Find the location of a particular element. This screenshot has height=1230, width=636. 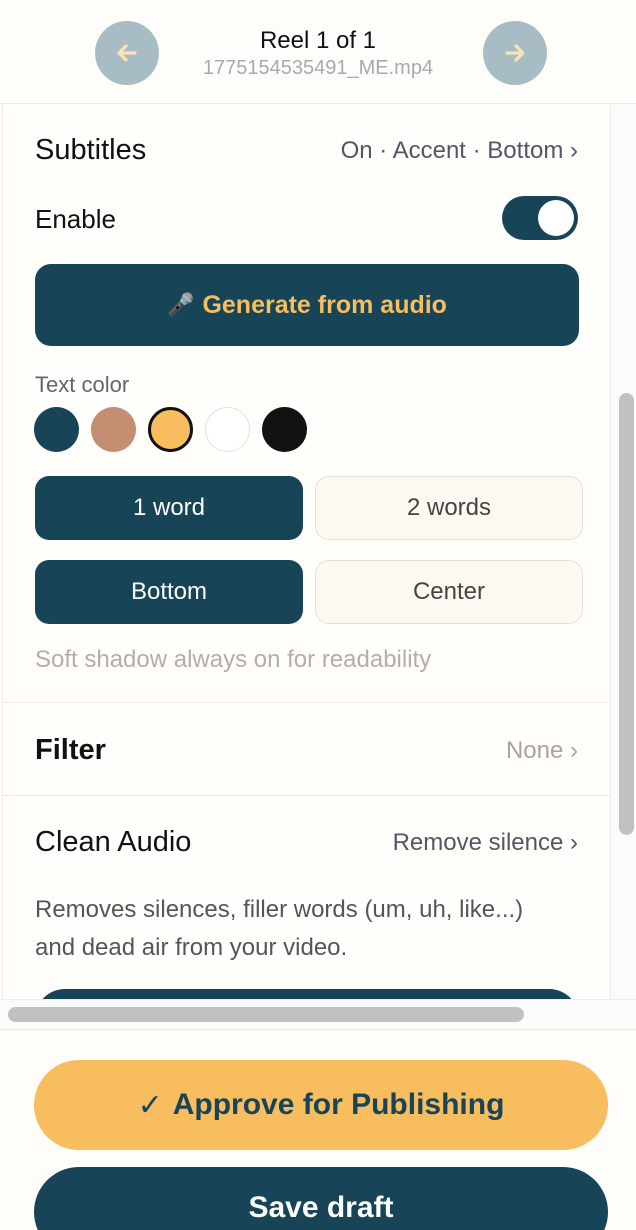

clean-audio-row: Clean Audio Remove silence › is located at coordinates (306, 842).